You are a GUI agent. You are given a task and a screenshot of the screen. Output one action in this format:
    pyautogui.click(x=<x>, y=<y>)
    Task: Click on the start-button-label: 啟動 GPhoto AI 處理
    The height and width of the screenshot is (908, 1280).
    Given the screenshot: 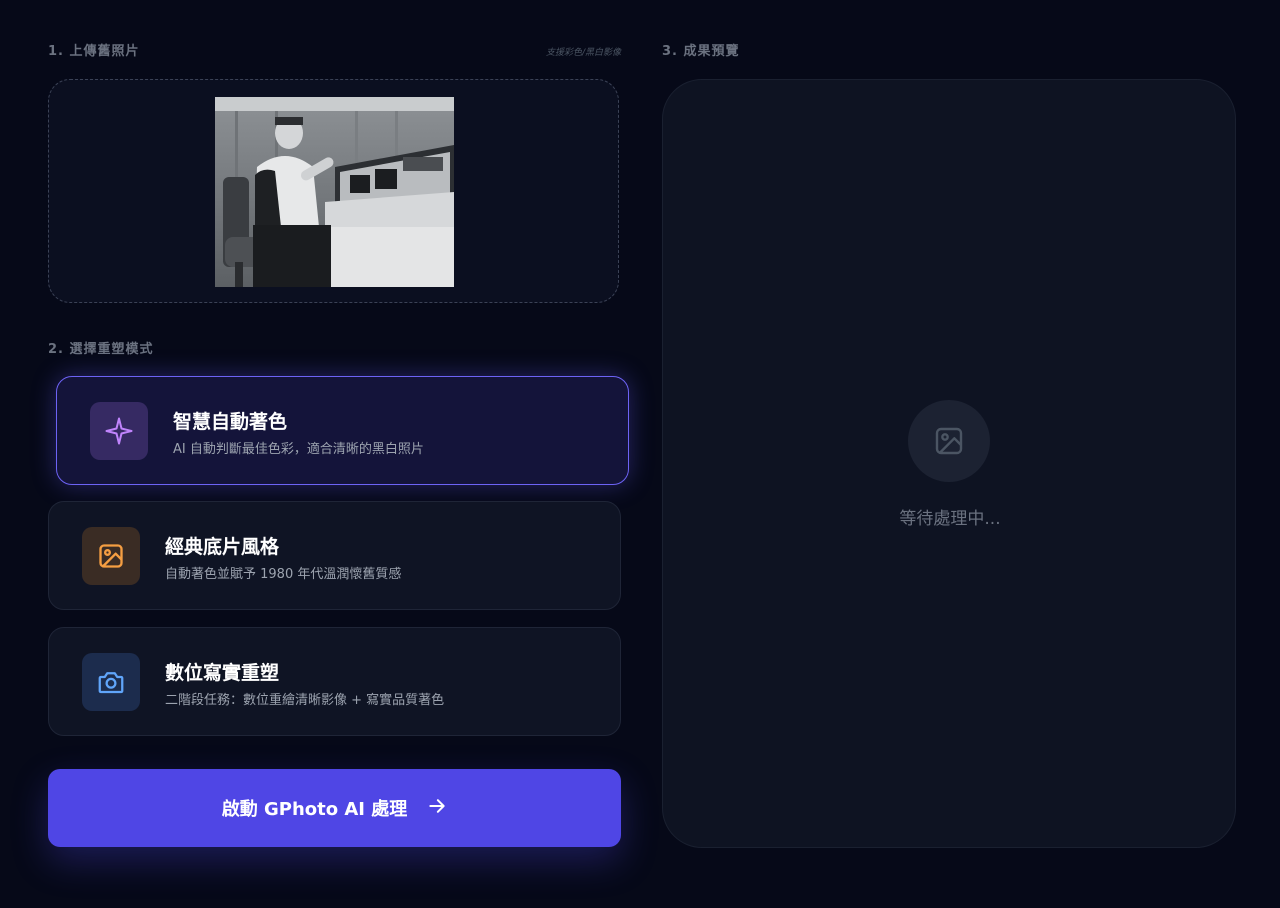 What is the action you would take?
    pyautogui.click(x=314, y=809)
    